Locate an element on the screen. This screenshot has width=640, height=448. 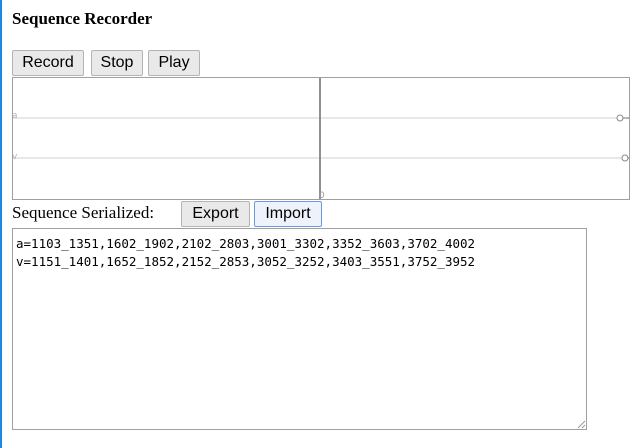
page-title: Sequence Recorder is located at coordinates (82, 18).